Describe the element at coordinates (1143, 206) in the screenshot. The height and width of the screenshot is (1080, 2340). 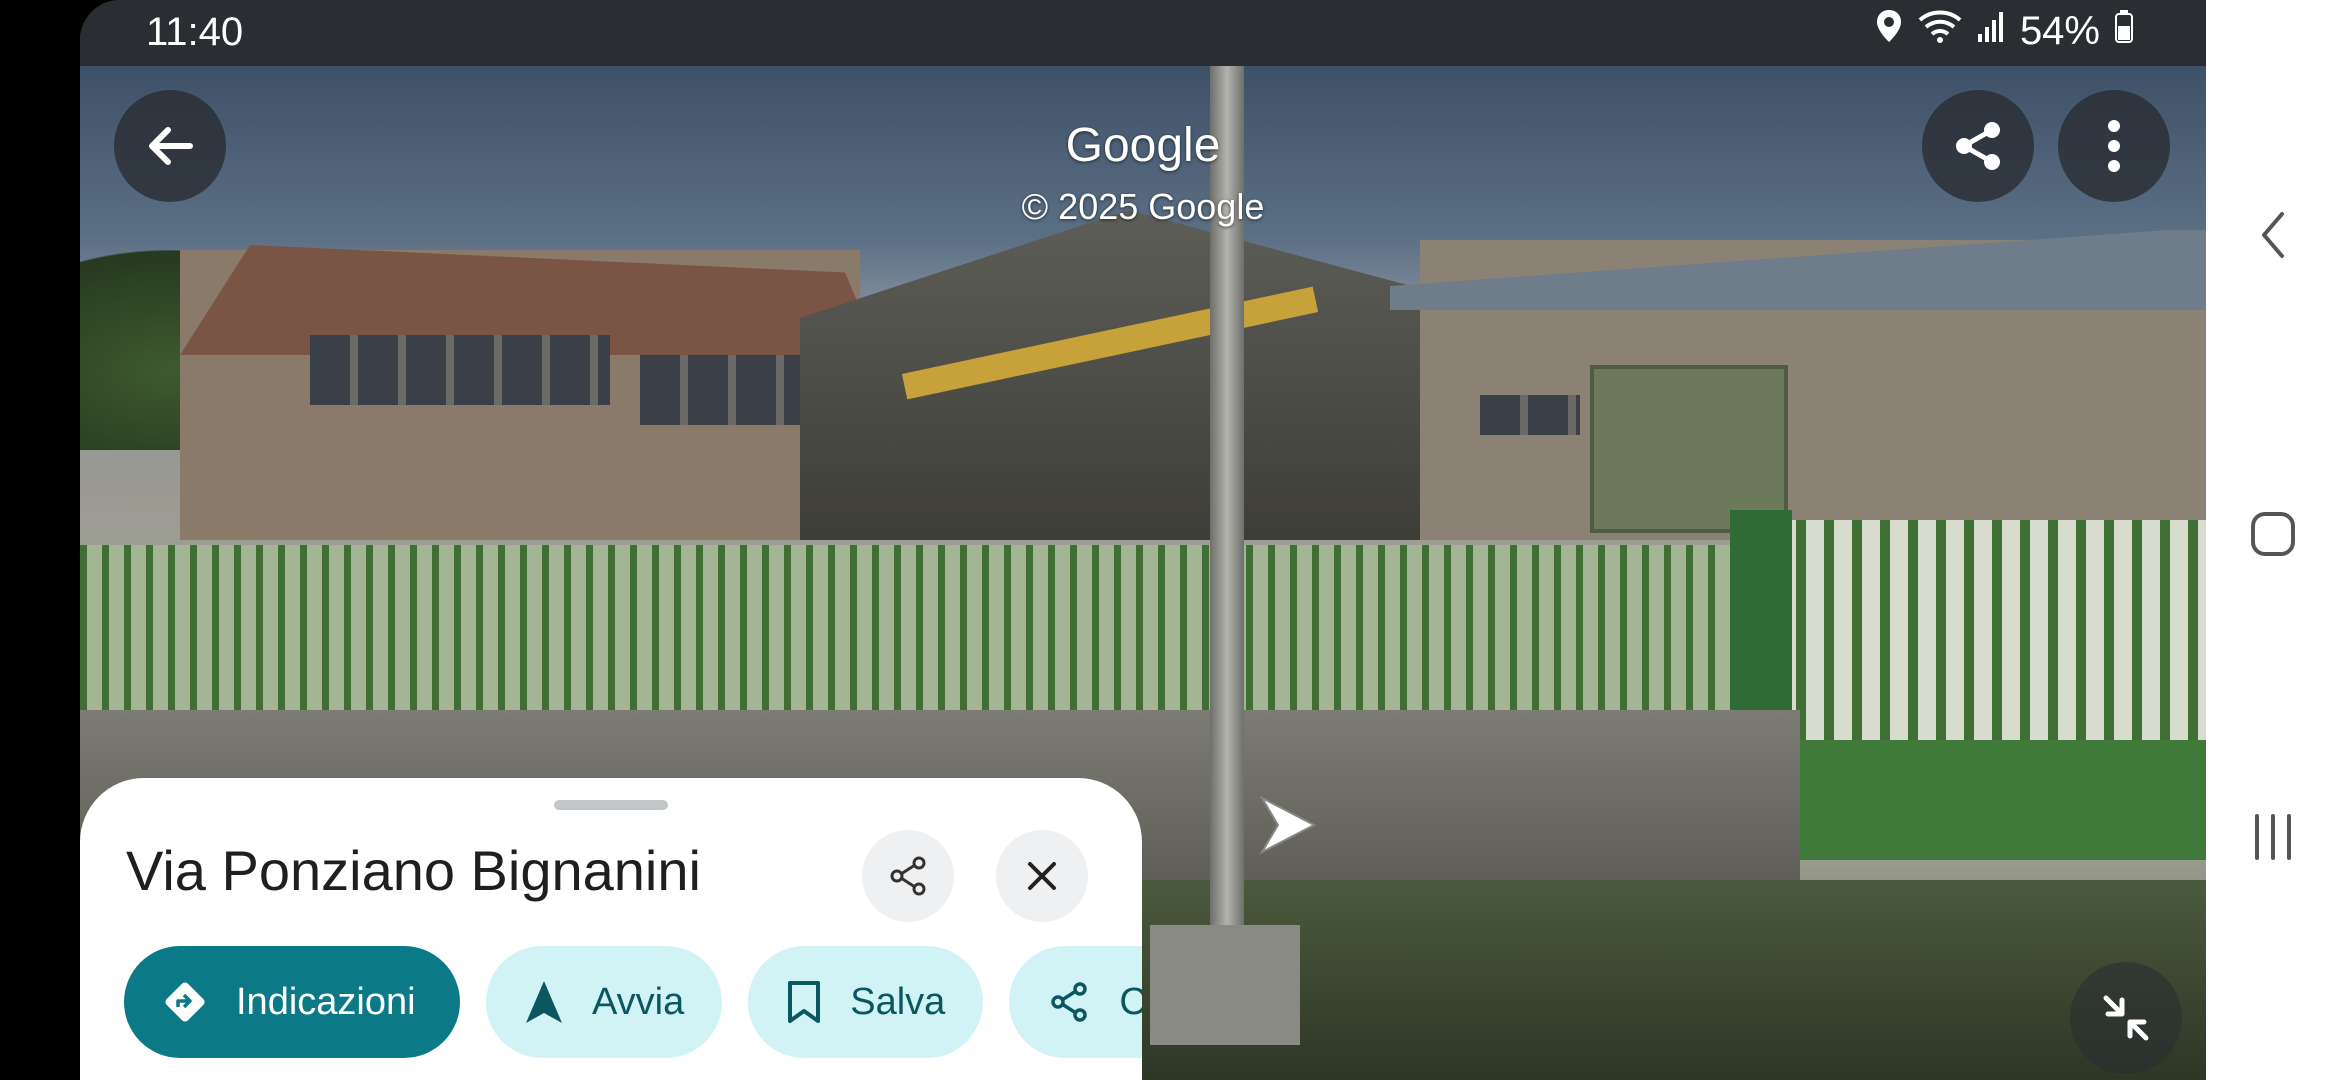
I see `copyright-text: © 2025 Google` at that location.